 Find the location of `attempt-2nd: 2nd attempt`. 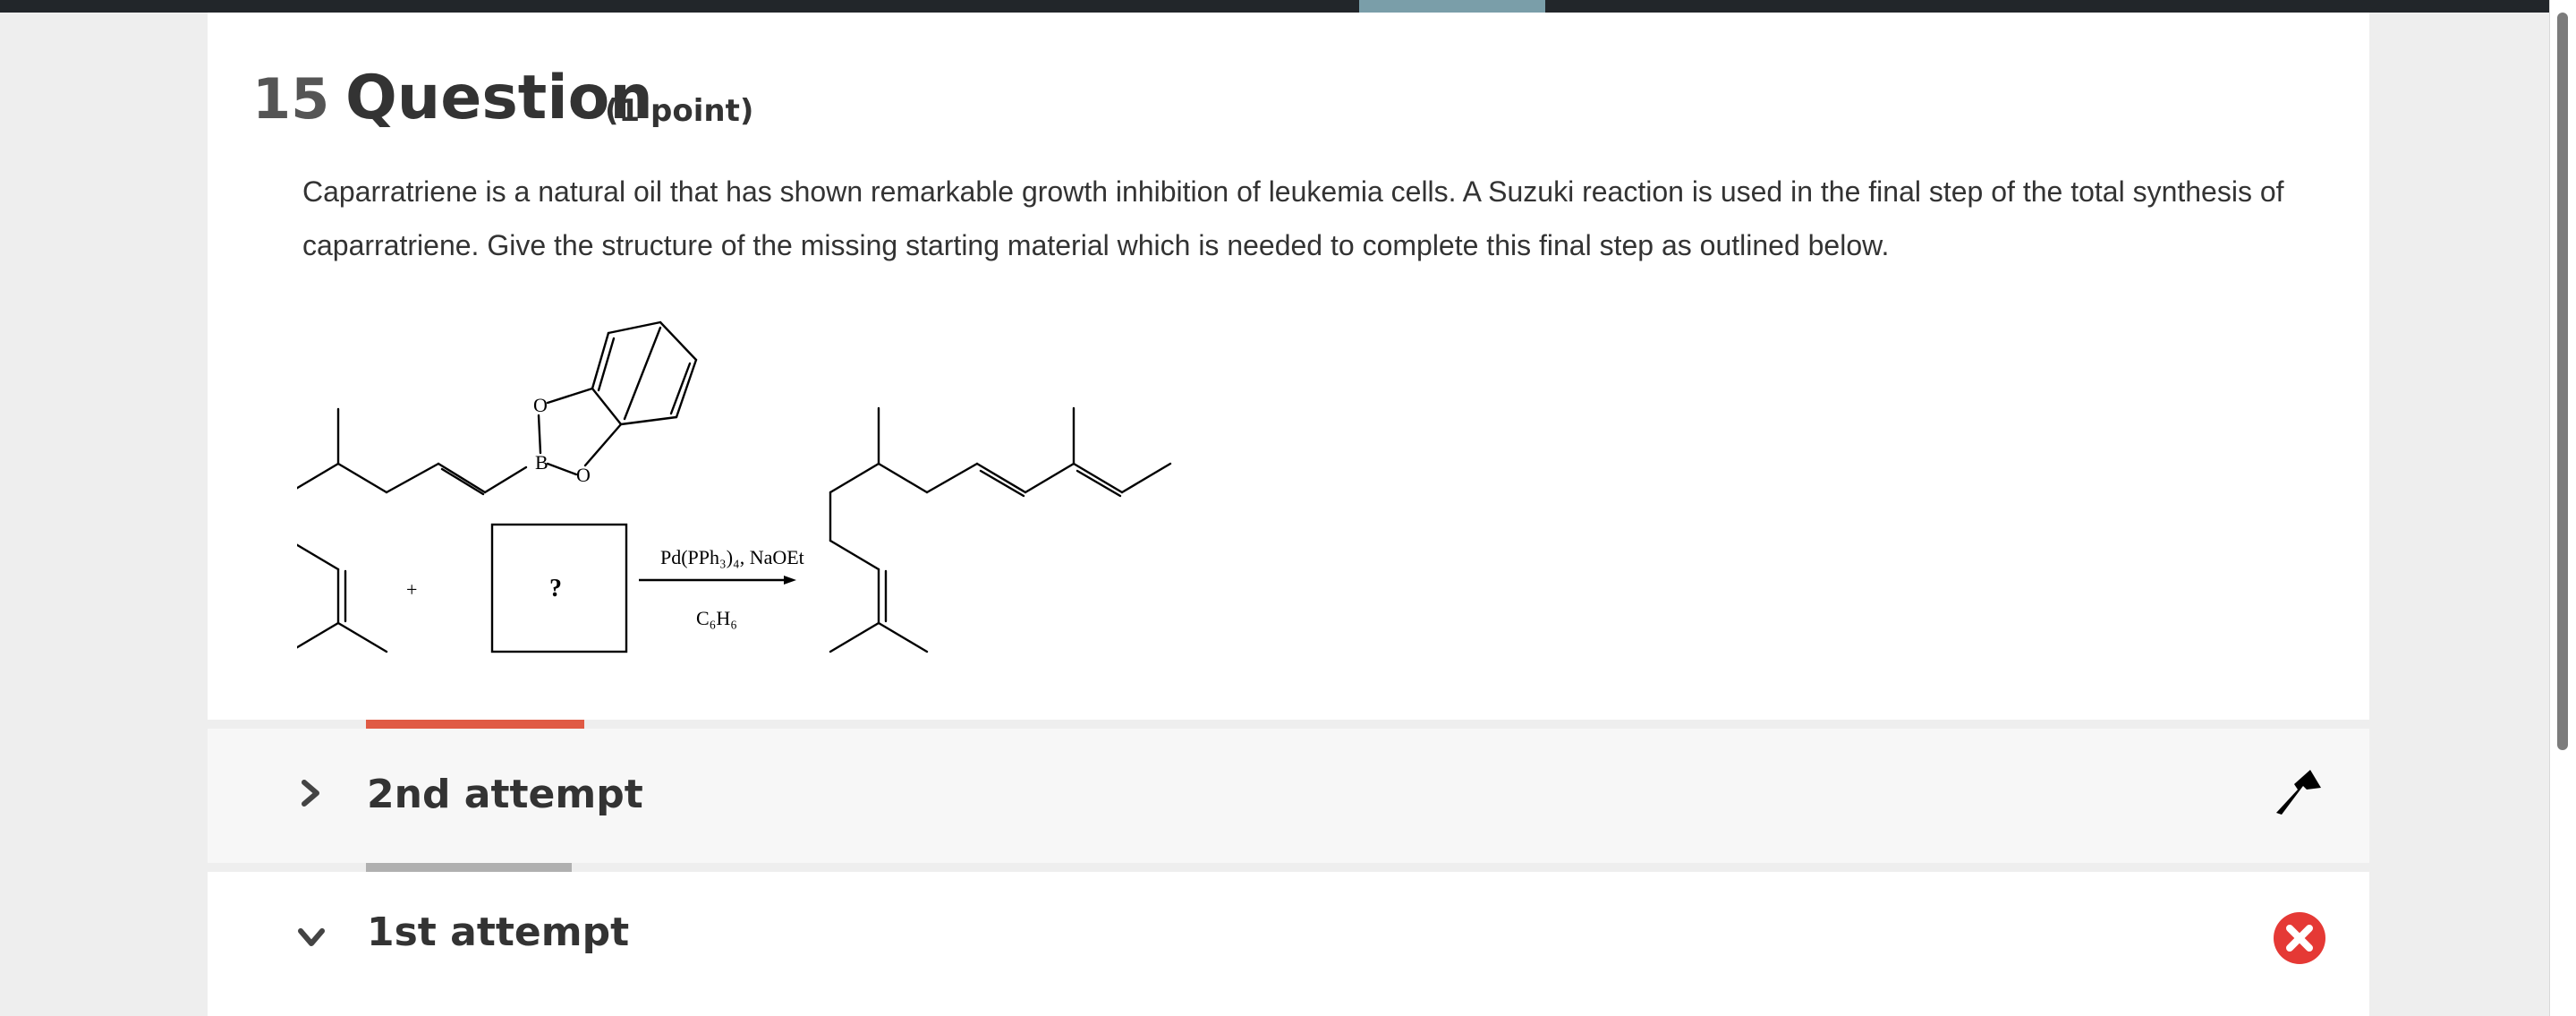

attempt-2nd: 2nd attempt is located at coordinates (1288, 792).